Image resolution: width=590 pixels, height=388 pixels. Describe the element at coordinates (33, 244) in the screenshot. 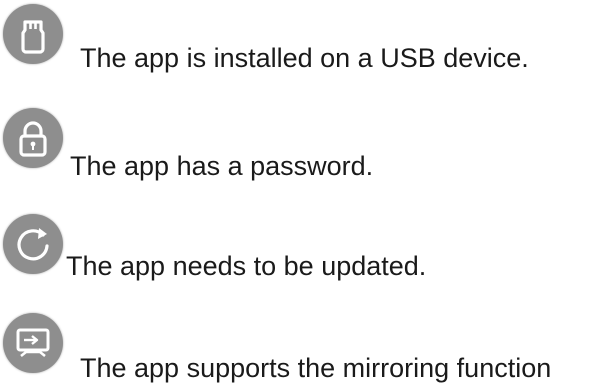

I see `refresh-icon` at that location.